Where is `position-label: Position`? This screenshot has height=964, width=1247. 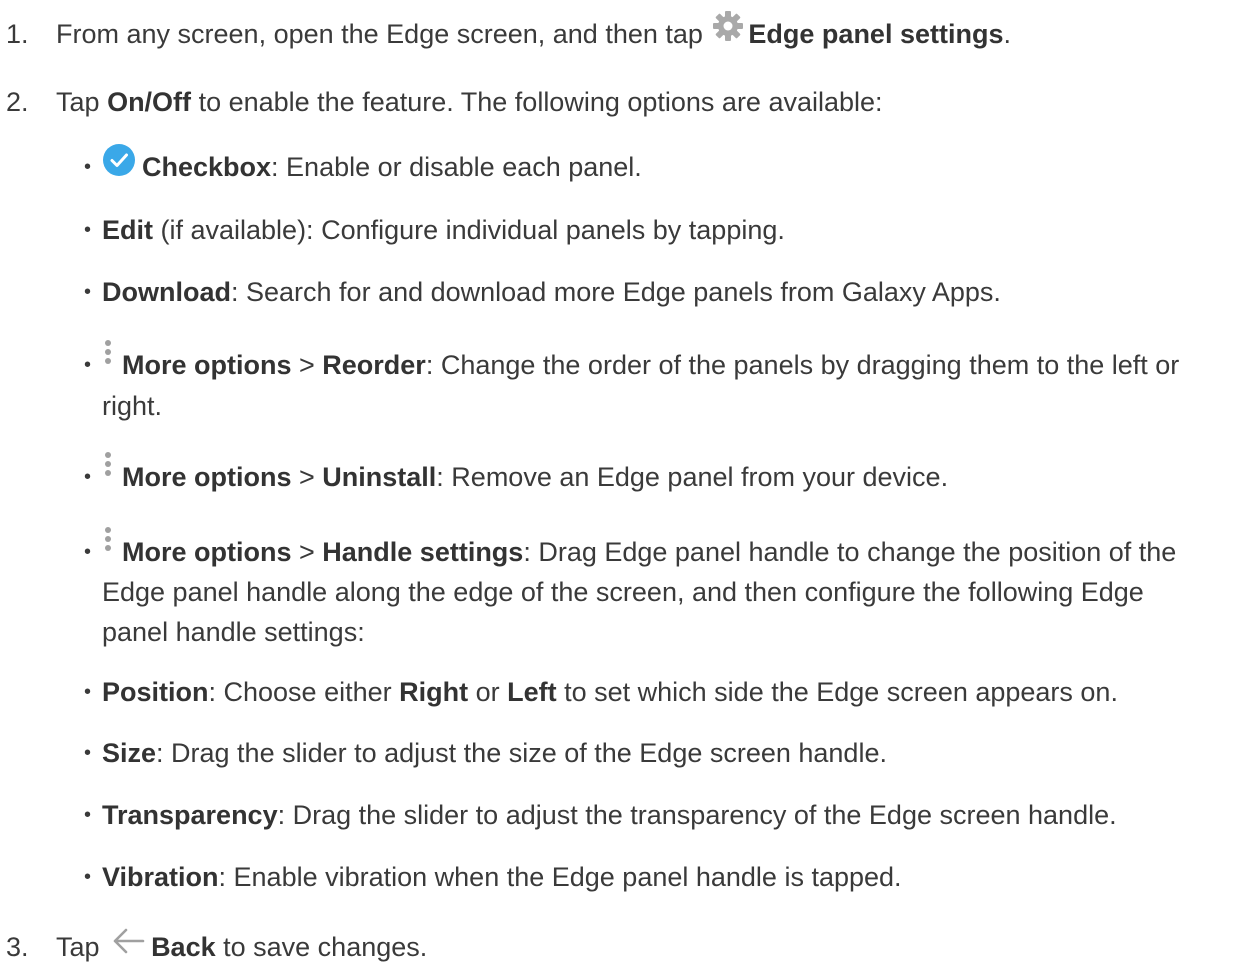
position-label: Position is located at coordinates (155, 692).